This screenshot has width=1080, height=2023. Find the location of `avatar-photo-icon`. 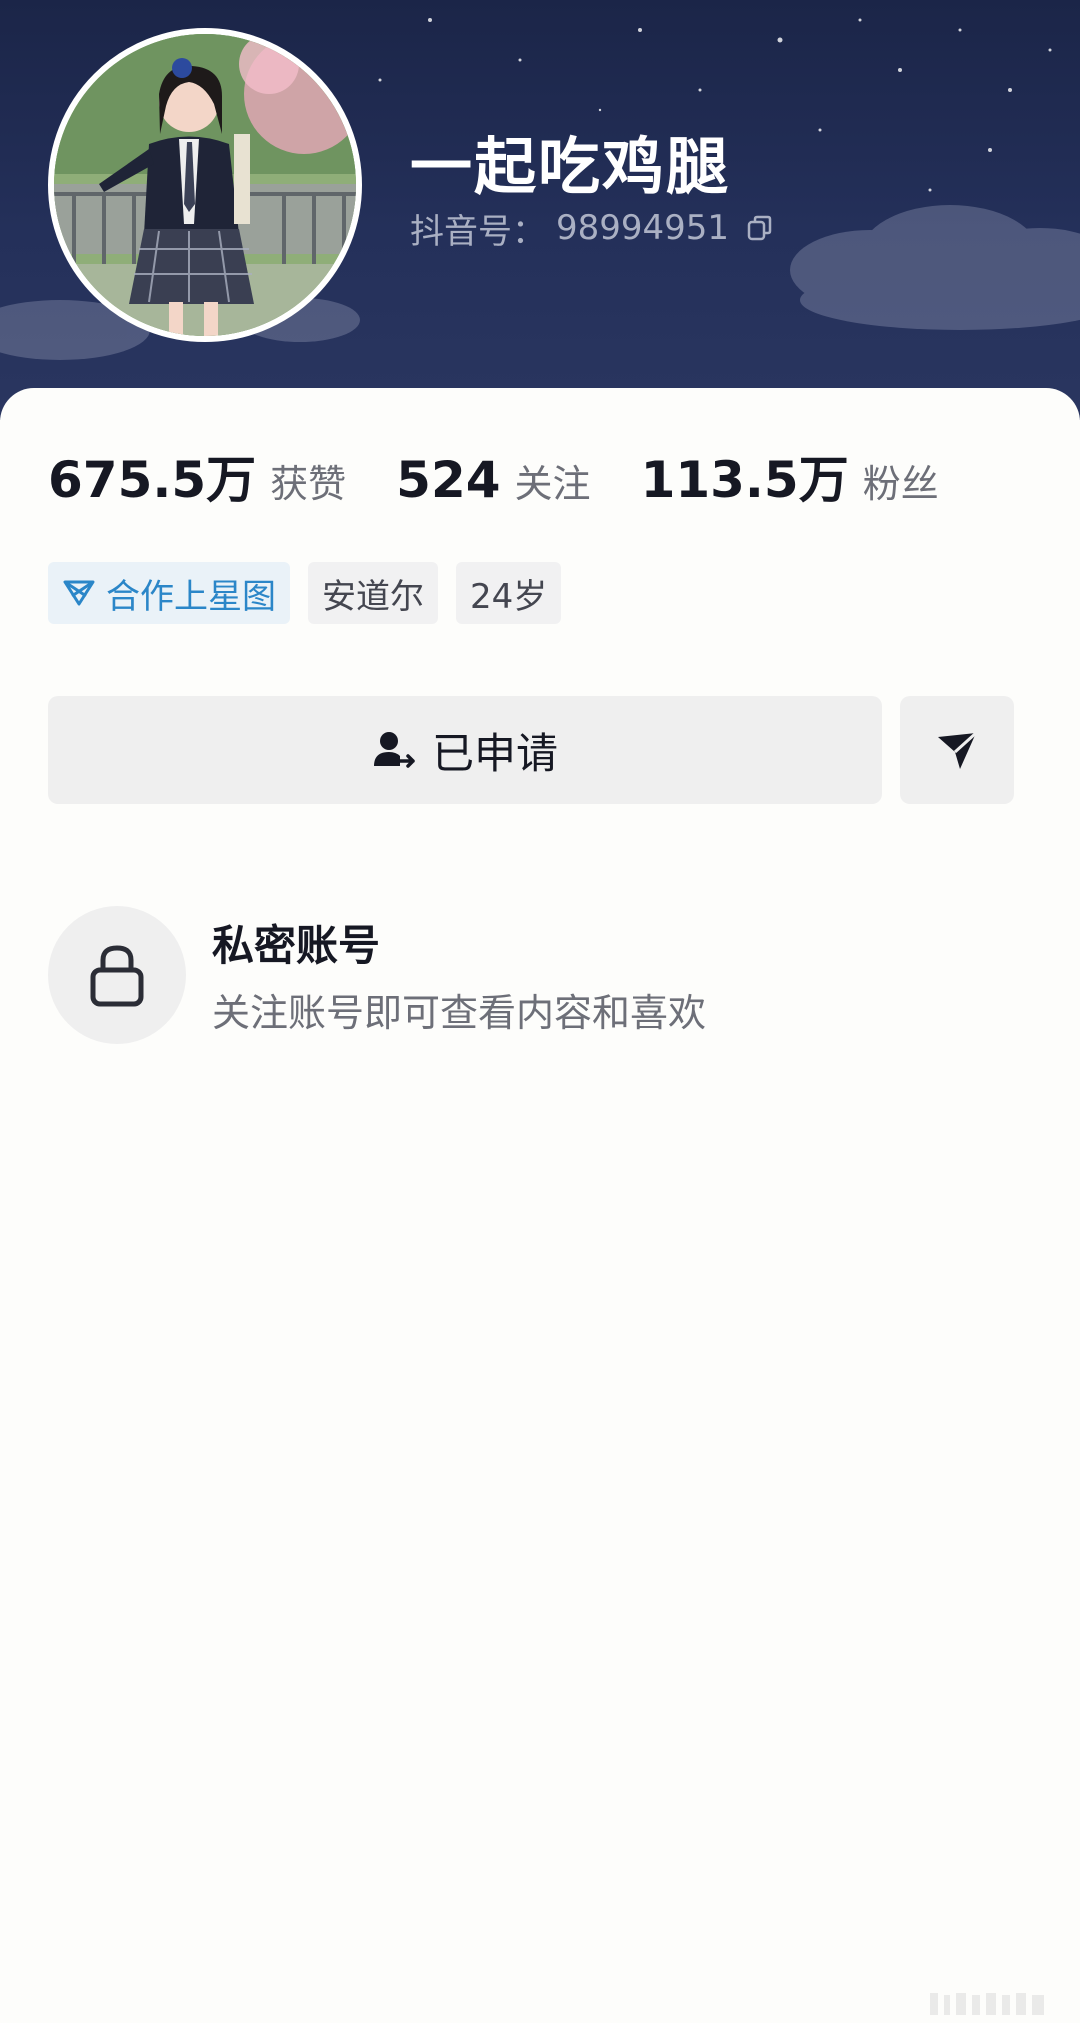

avatar-photo-icon is located at coordinates (205, 185).